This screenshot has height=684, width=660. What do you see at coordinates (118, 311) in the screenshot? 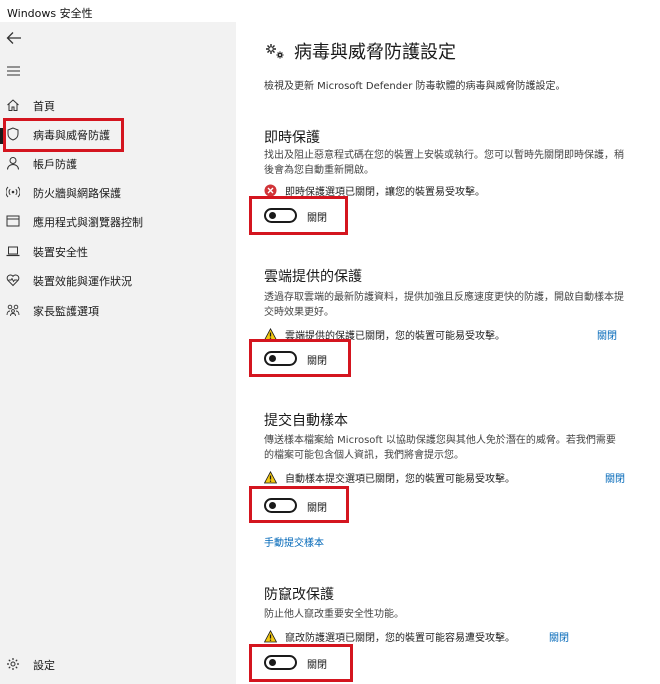
I see `sidebar-item-family: 家長監護選項` at bounding box center [118, 311].